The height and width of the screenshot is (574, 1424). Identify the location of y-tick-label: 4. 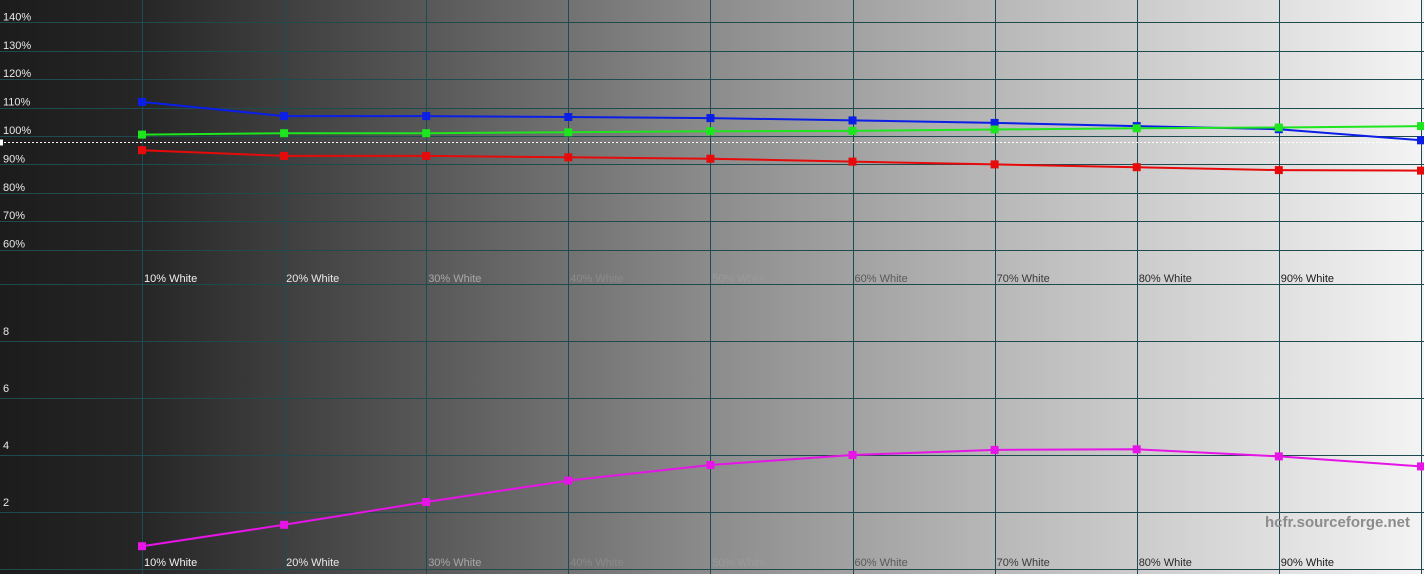
(6, 446).